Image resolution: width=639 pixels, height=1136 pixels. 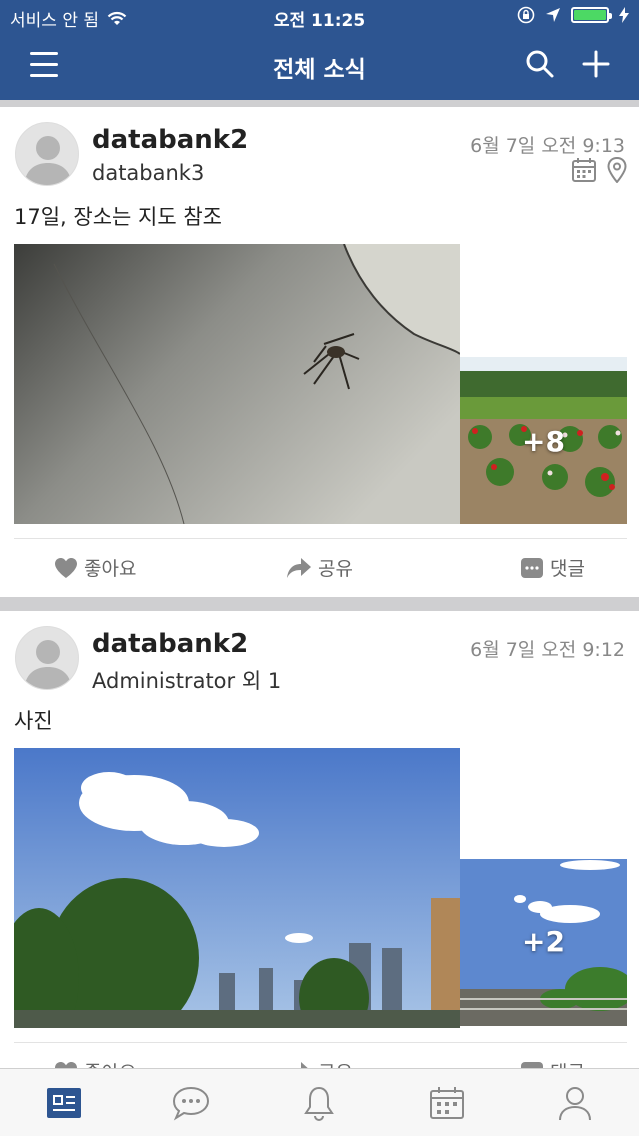 I want to click on tab-bar, so click(x=319, y=1102).